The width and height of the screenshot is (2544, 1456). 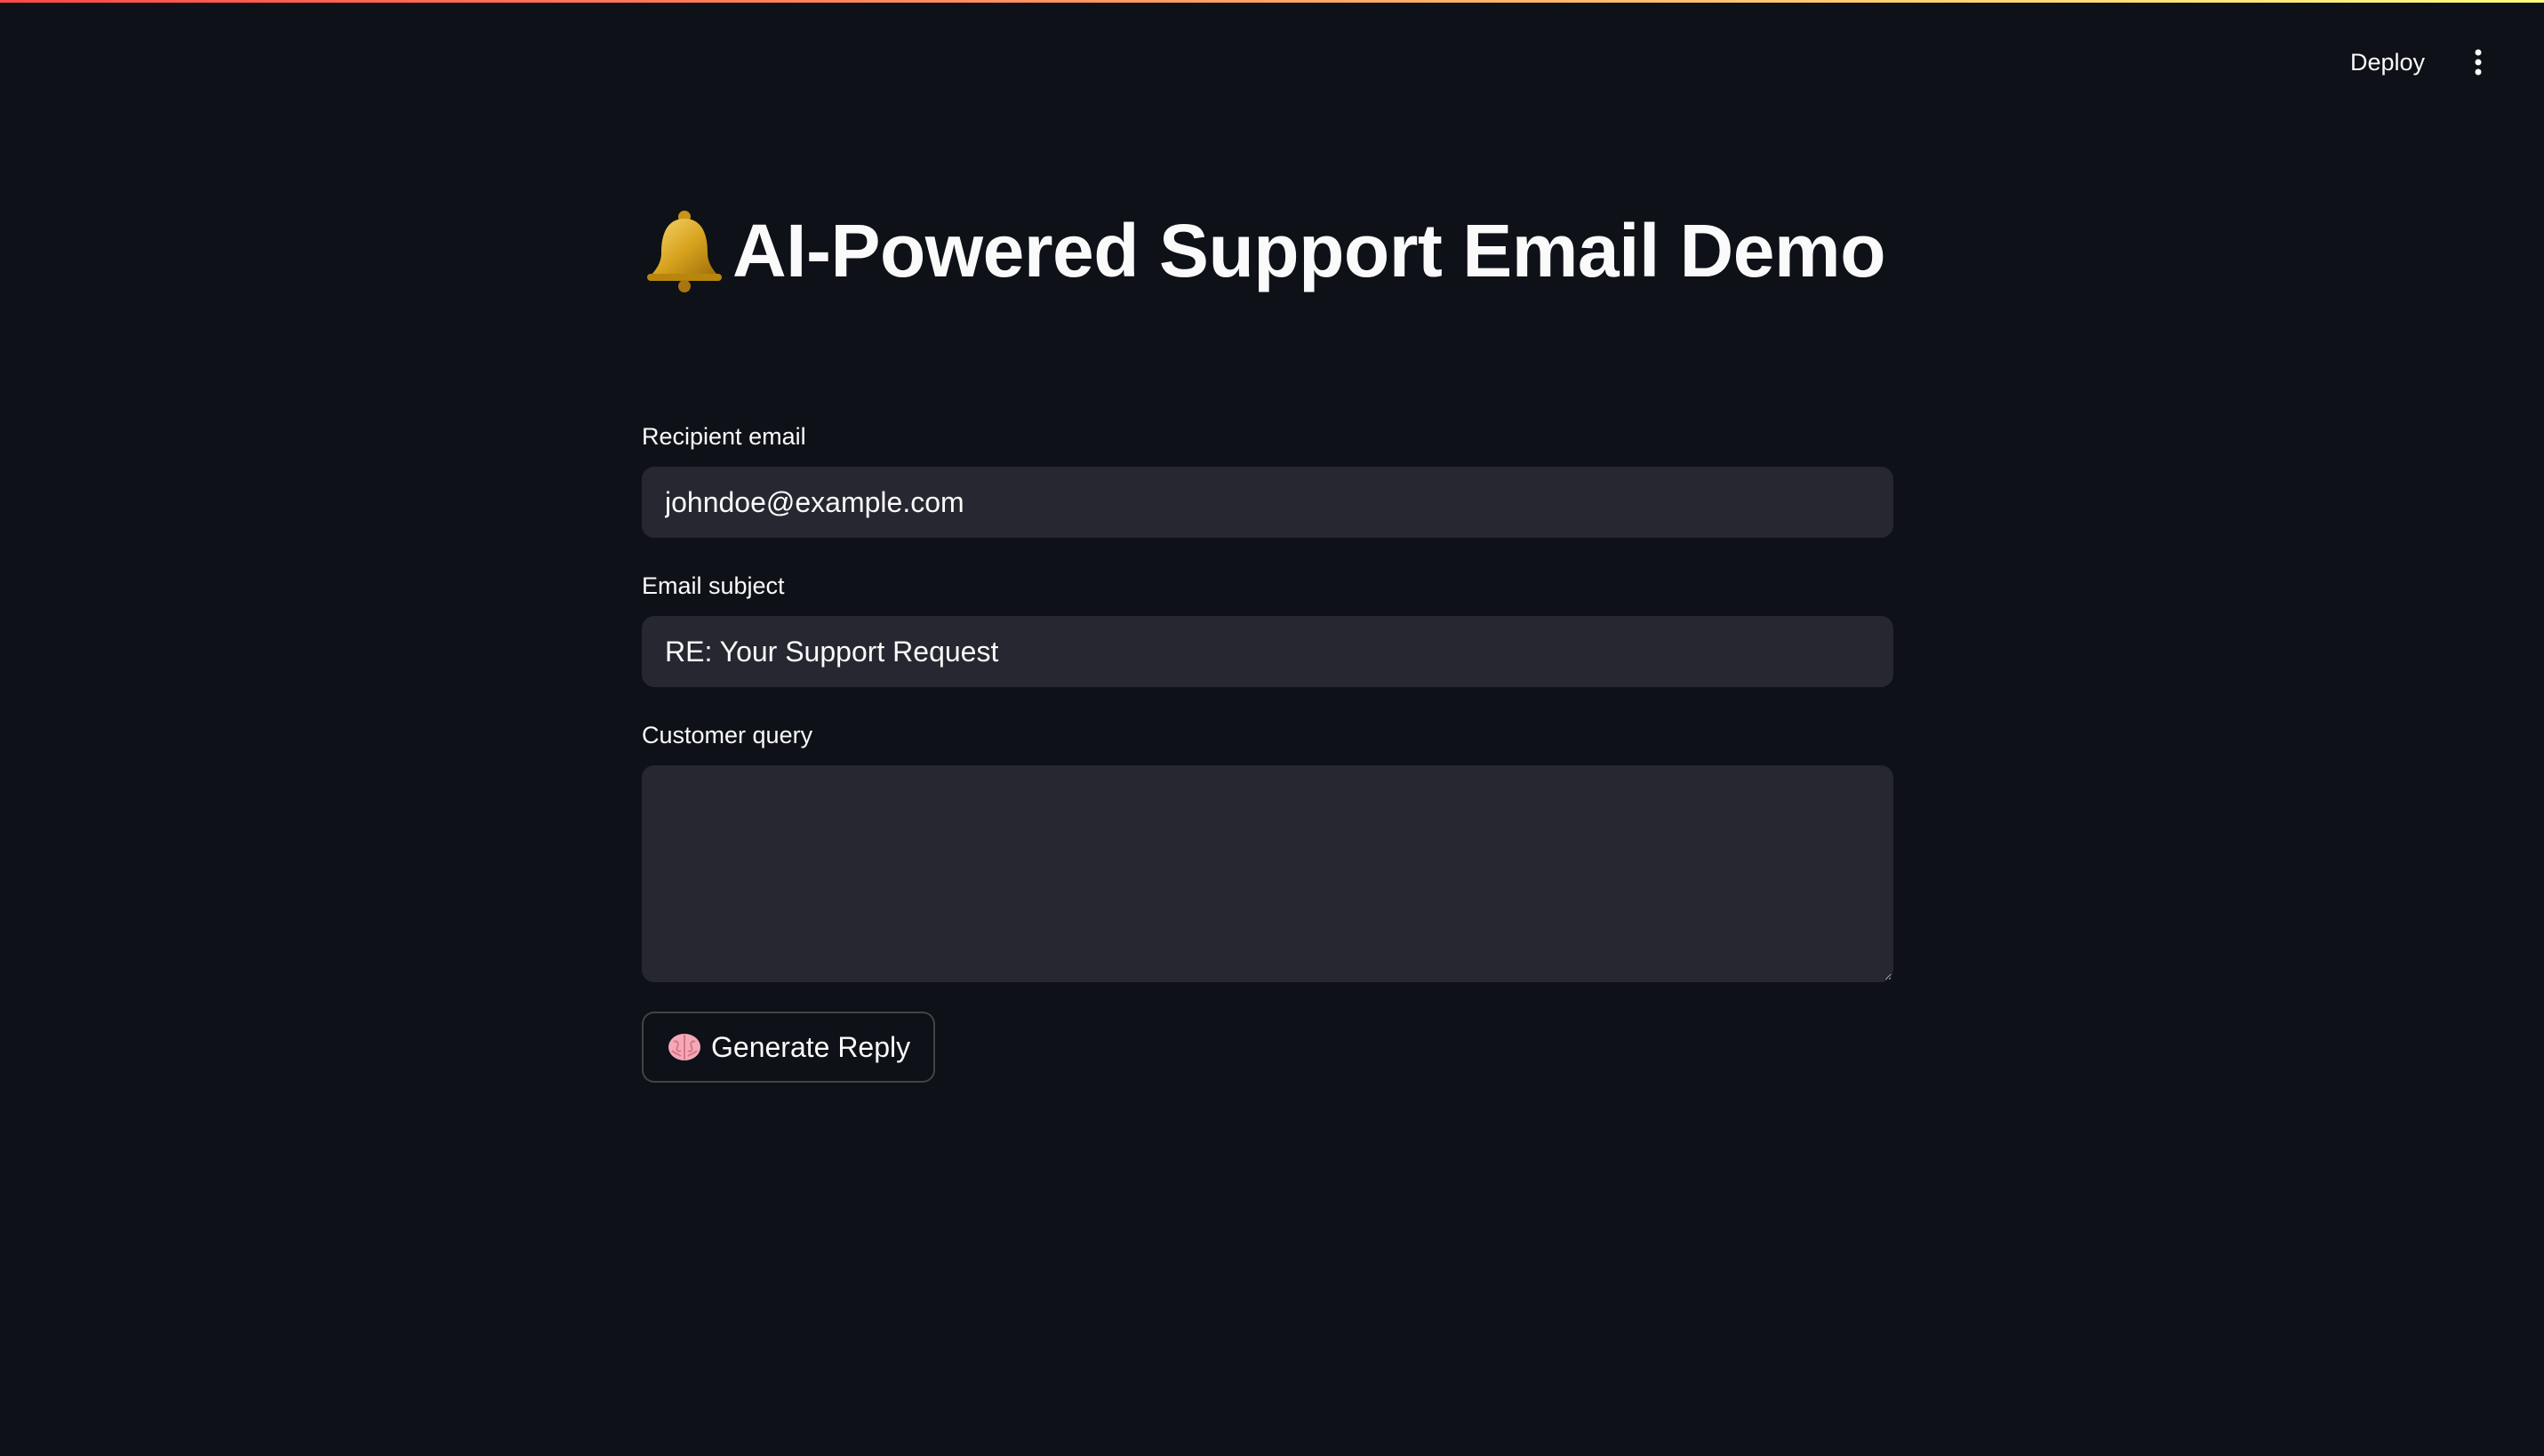 What do you see at coordinates (727, 735) in the screenshot?
I see `customer-query-label: Customer query` at bounding box center [727, 735].